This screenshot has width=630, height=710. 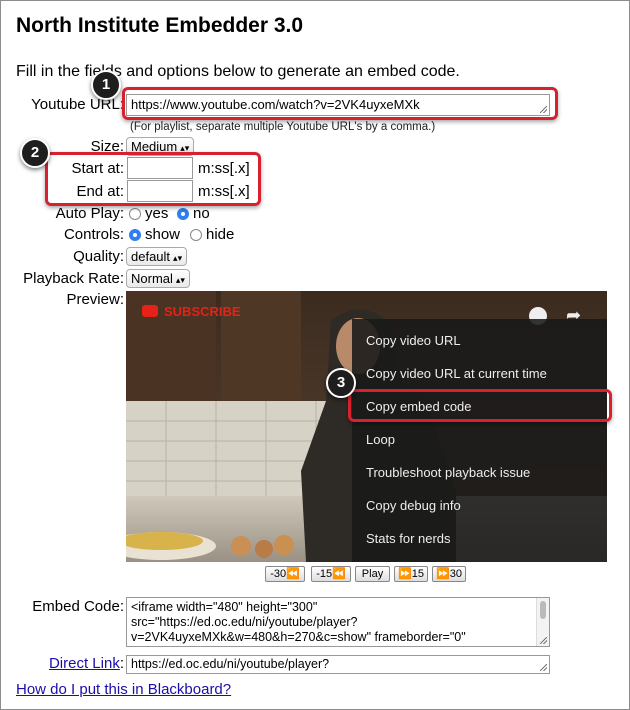 I want to click on autoplay-yes-radio, so click(x=135, y=214).